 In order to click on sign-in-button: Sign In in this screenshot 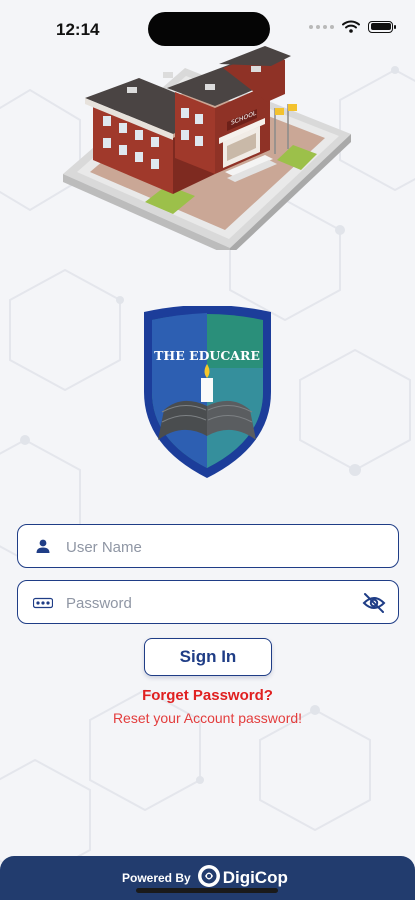, I will do `click(208, 657)`.